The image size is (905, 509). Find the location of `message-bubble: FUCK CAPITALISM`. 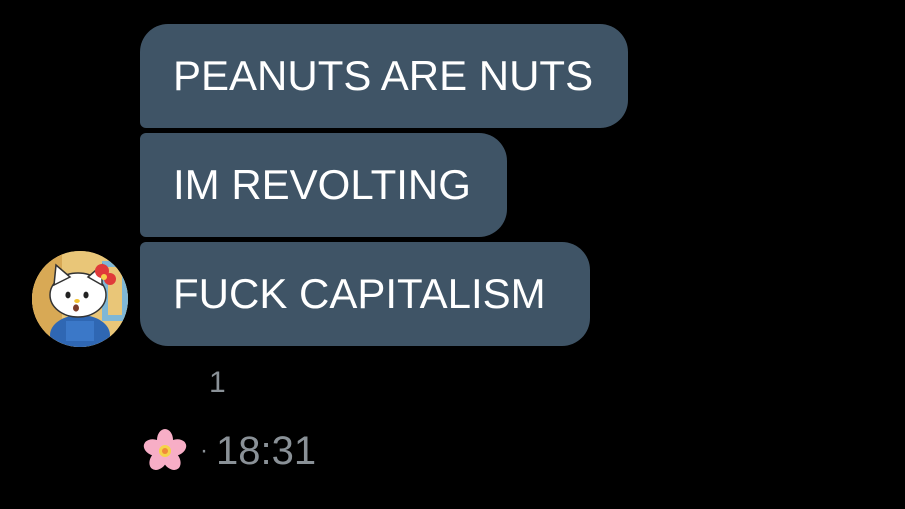

message-bubble: FUCK CAPITALISM is located at coordinates (365, 294).